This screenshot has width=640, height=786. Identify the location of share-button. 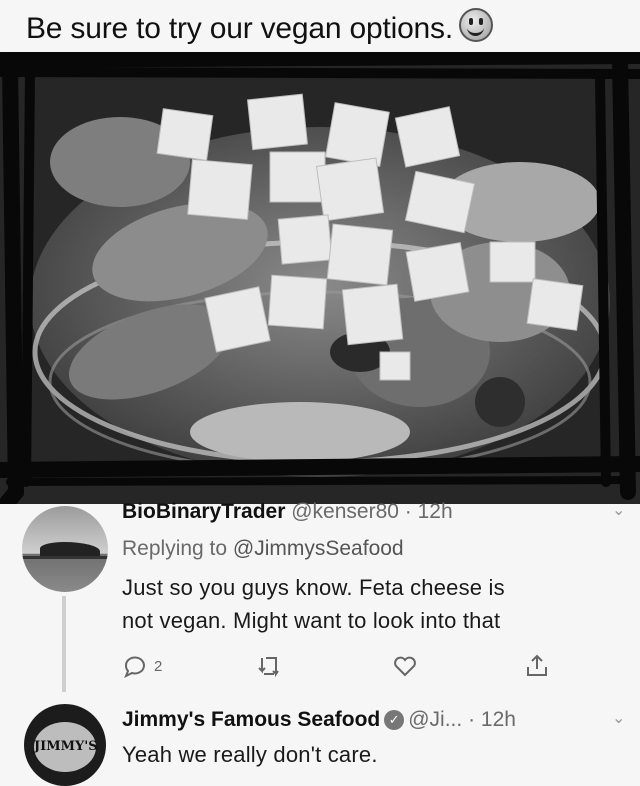
(537, 666).